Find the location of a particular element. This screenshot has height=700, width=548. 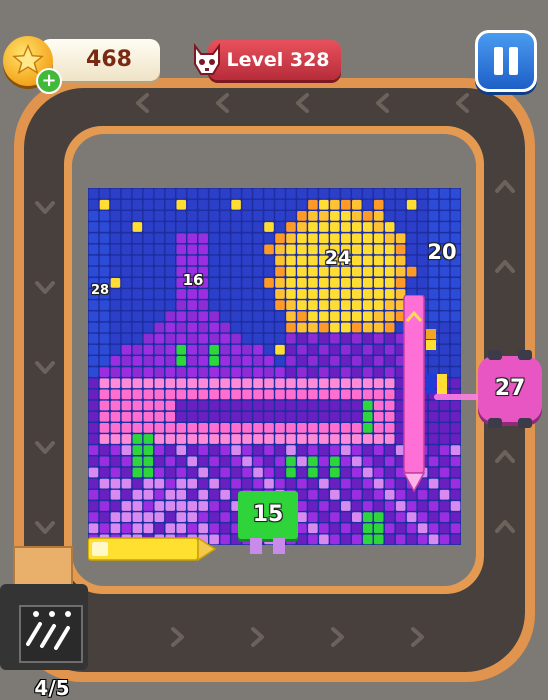

green-block-count-label: 15 is located at coordinates (268, 514).